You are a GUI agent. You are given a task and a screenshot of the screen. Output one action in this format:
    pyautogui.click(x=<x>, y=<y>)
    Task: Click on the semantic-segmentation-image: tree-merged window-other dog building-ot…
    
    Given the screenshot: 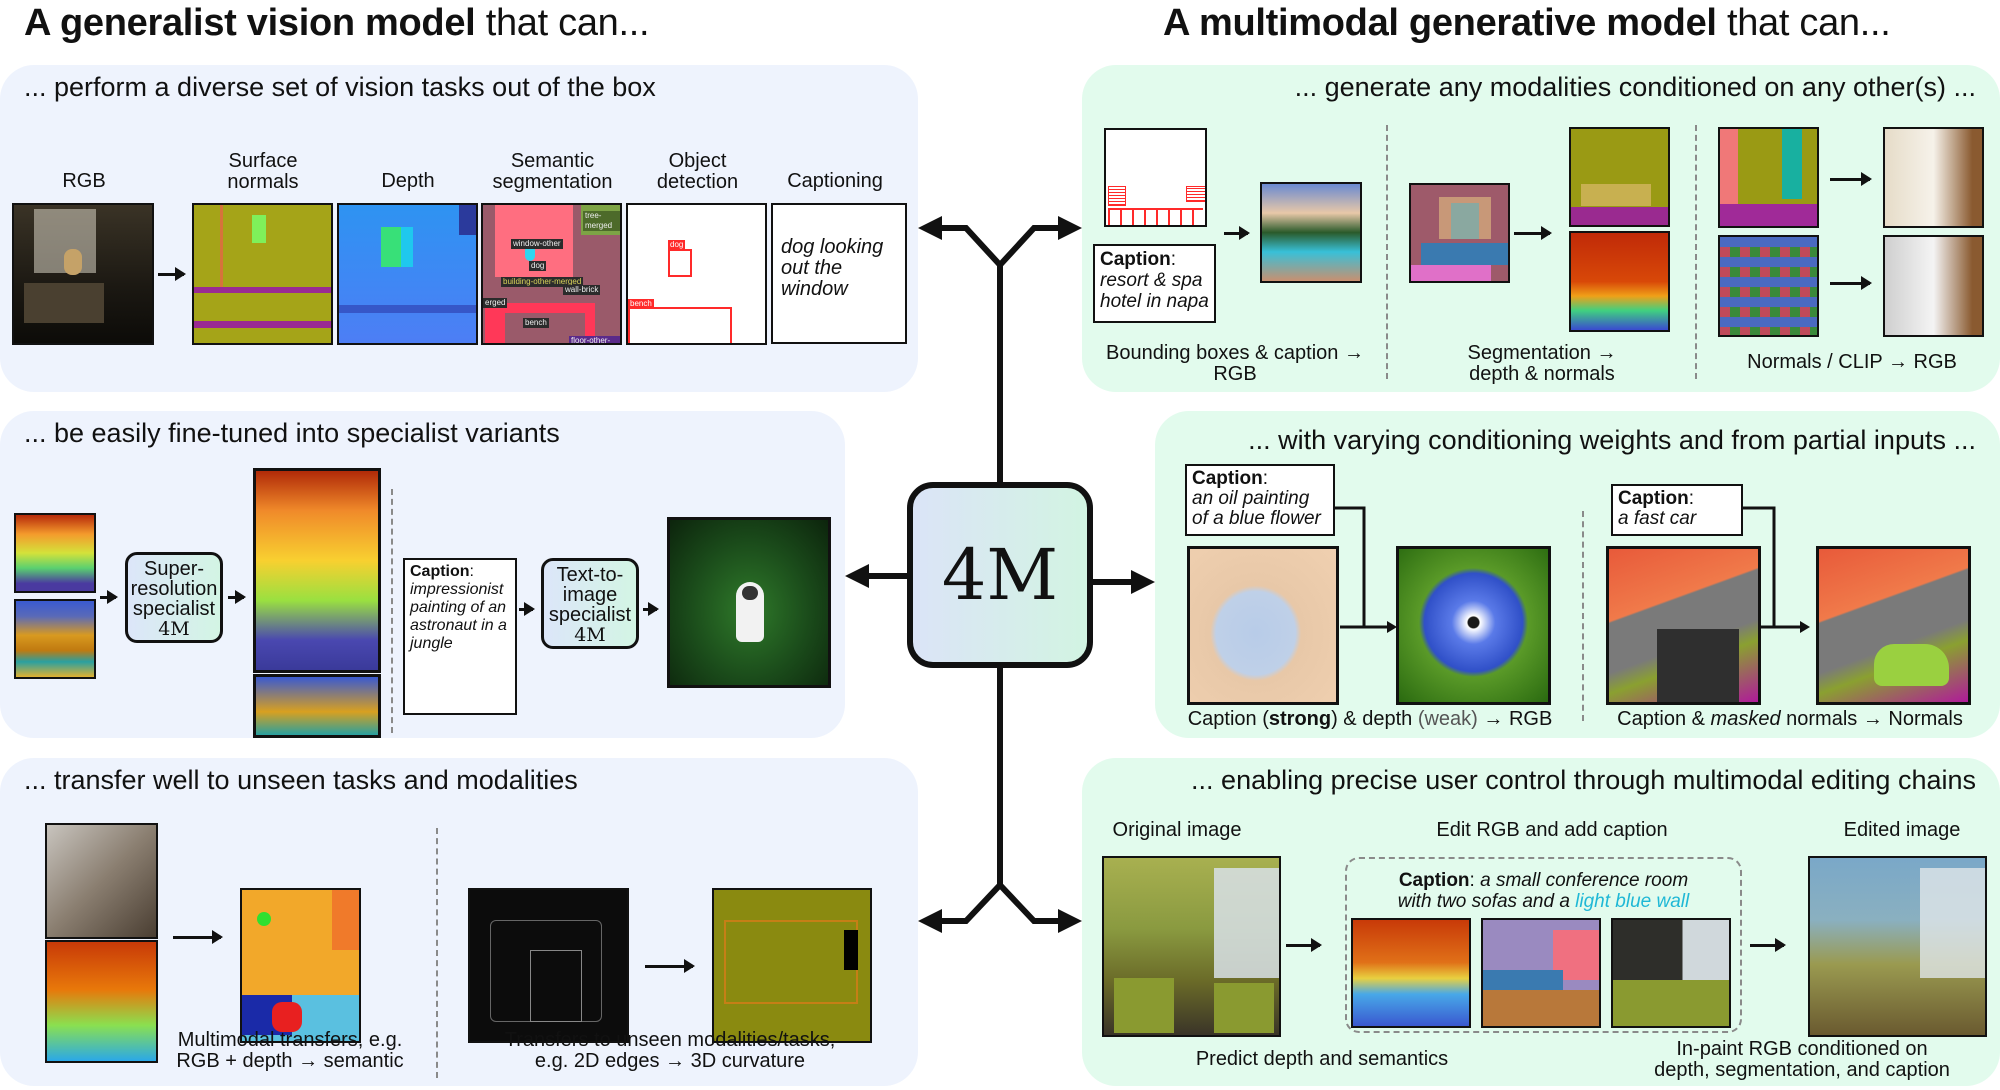 What is the action you would take?
    pyautogui.click(x=551, y=274)
    